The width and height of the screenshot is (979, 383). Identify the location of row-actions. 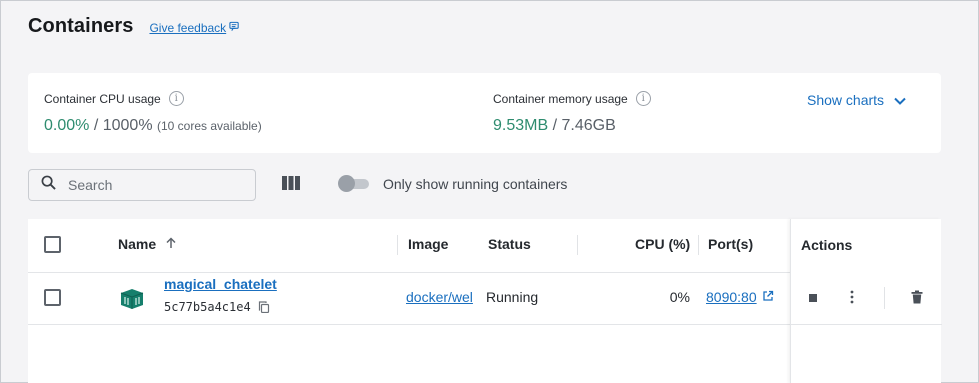
(866, 299).